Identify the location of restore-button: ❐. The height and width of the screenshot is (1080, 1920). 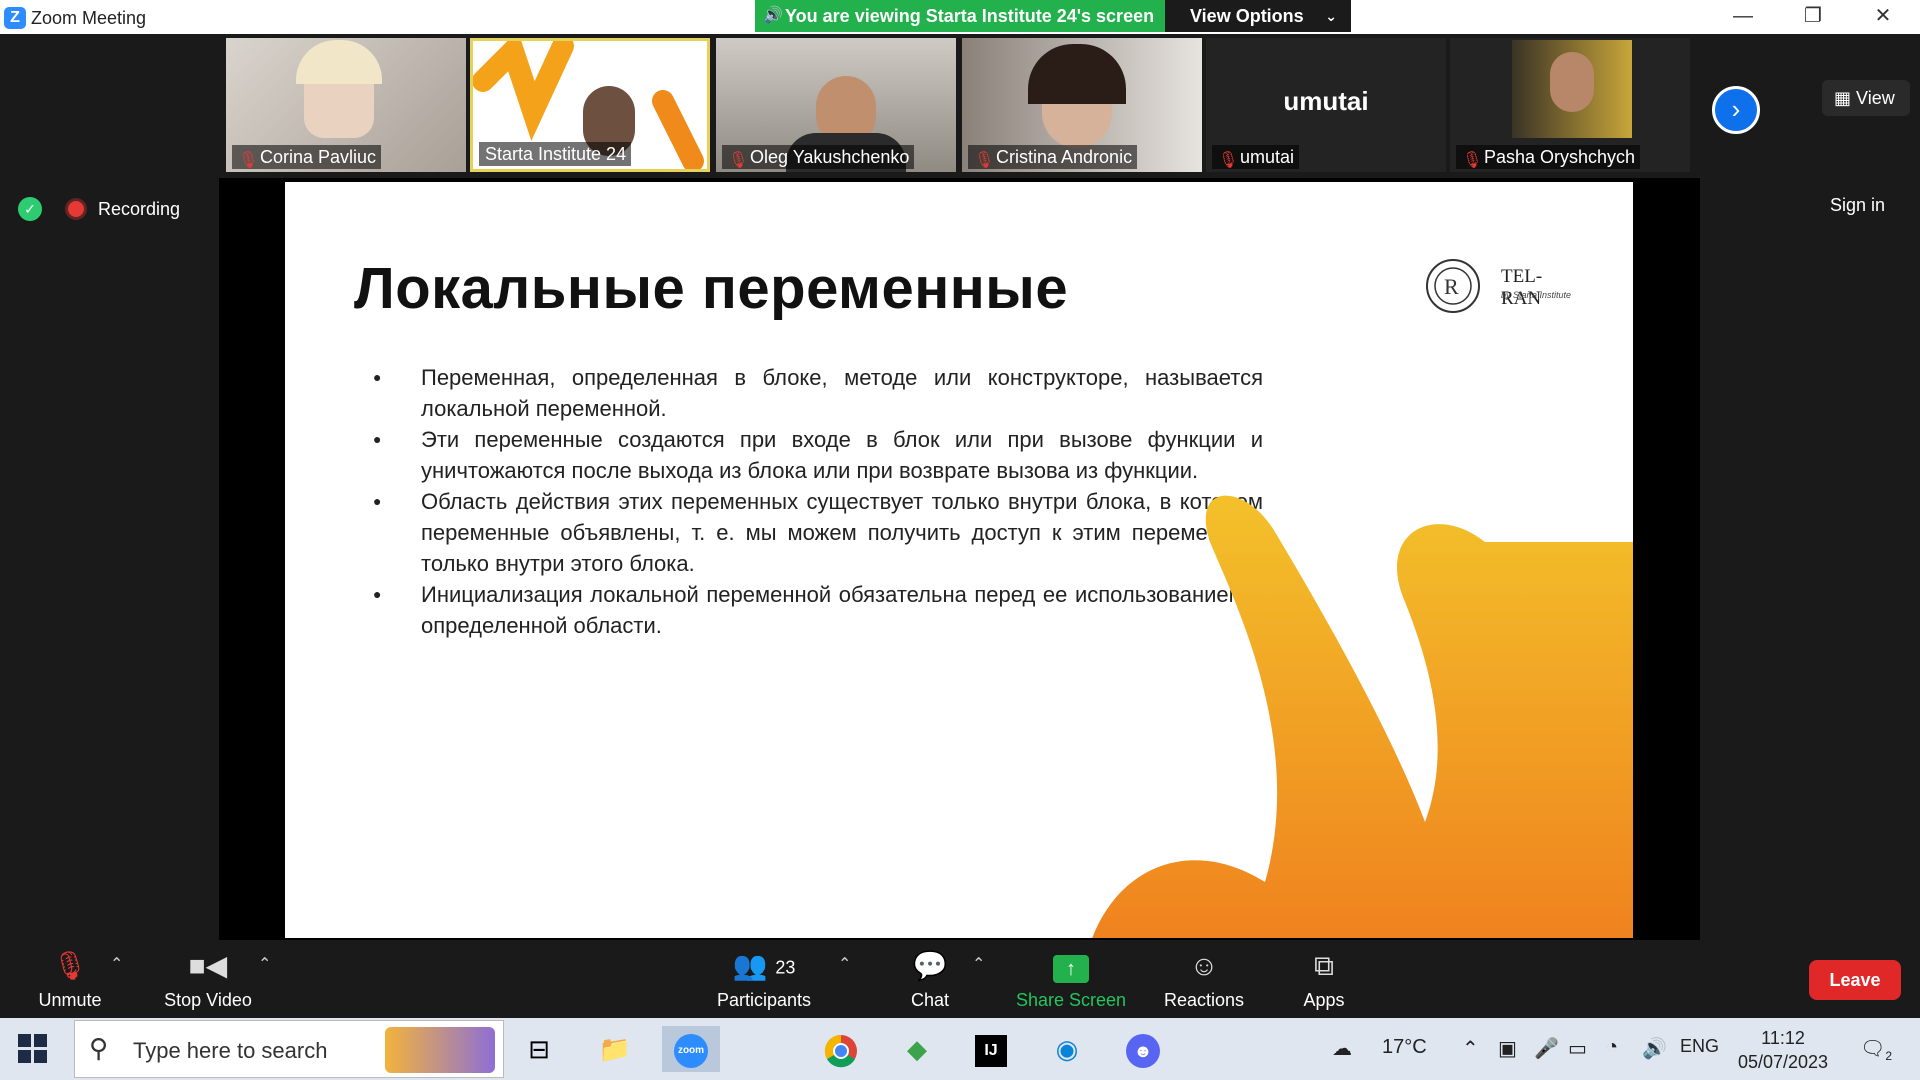
(1813, 17).